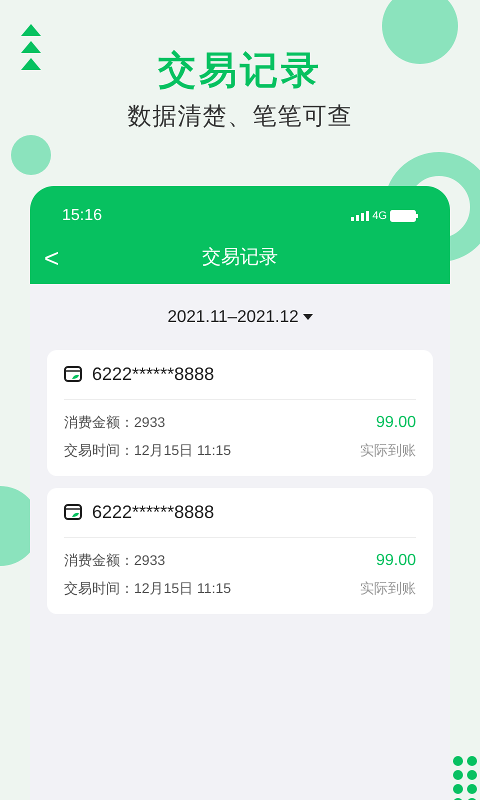 The image size is (480, 800). What do you see at coordinates (240, 71) in the screenshot?
I see `headline: 交易记录` at bounding box center [240, 71].